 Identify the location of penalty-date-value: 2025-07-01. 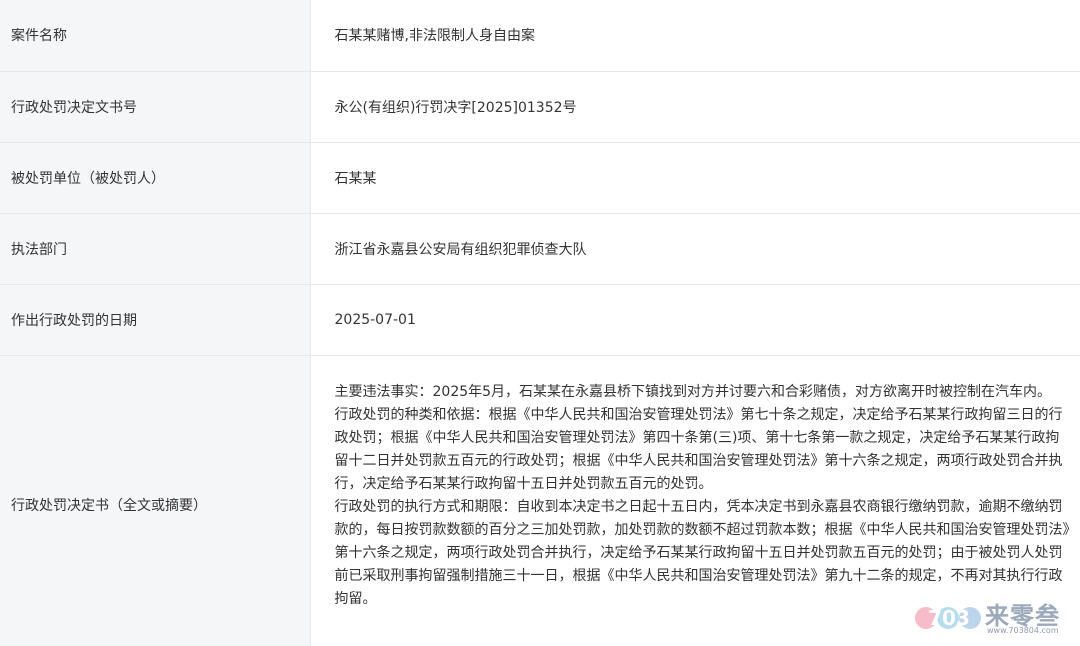
(695, 320).